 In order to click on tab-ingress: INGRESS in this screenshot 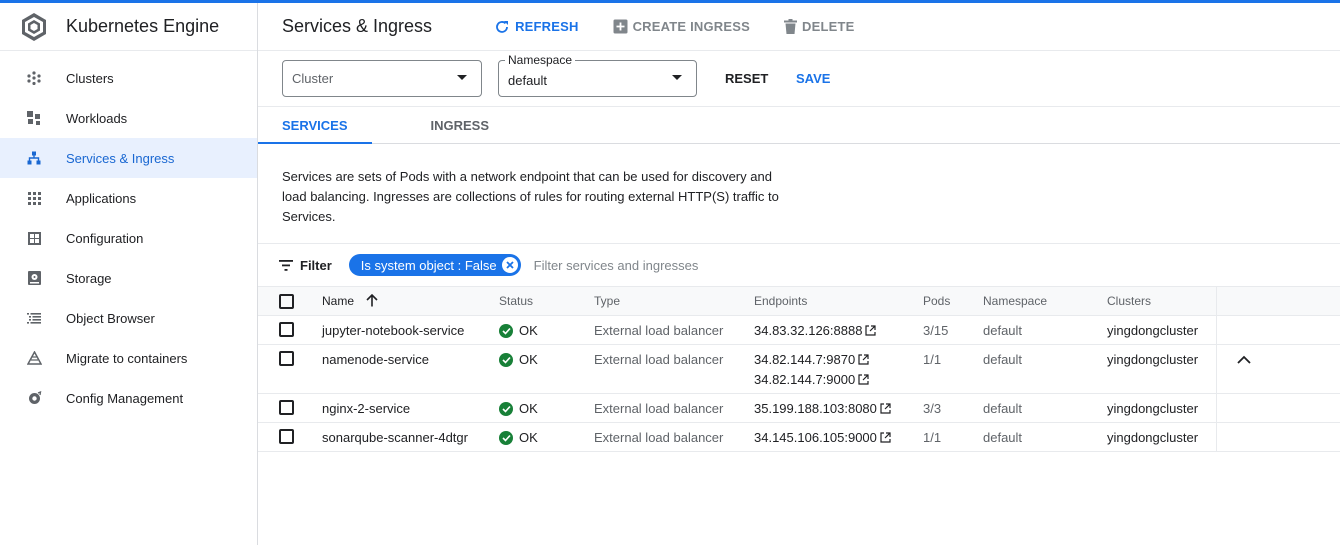, I will do `click(431, 125)`.